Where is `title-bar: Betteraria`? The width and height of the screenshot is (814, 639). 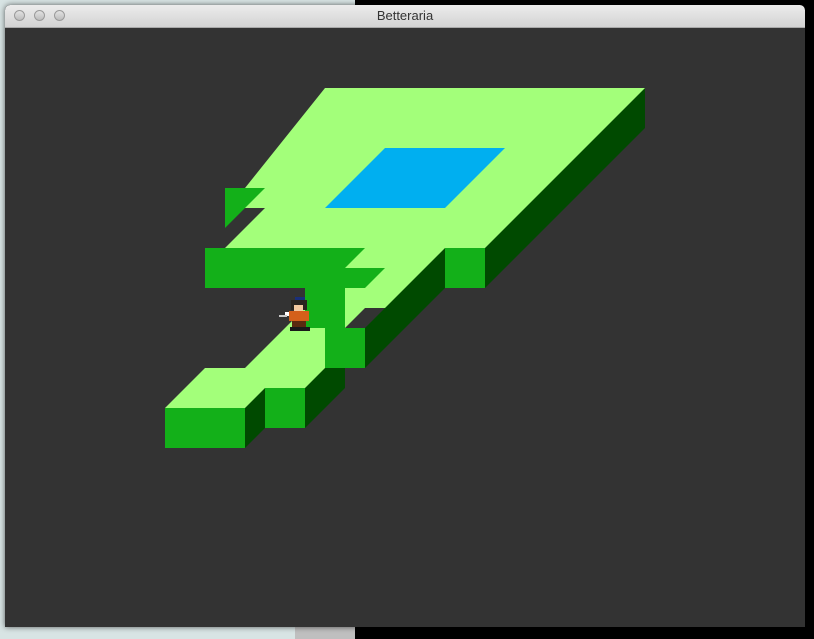
title-bar: Betteraria is located at coordinates (405, 16).